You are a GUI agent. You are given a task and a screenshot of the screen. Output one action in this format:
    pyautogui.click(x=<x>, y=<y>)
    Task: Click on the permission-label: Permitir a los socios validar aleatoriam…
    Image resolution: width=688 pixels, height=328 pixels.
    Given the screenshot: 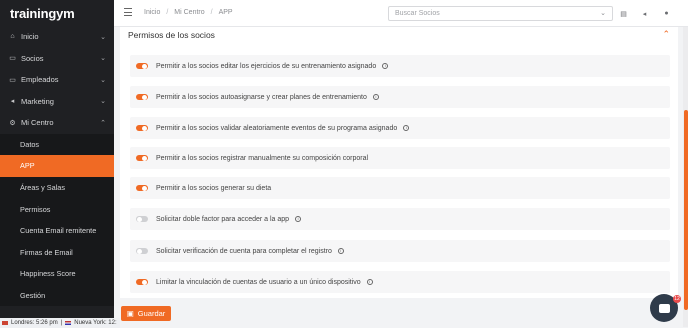 What is the action you would take?
    pyautogui.click(x=277, y=128)
    